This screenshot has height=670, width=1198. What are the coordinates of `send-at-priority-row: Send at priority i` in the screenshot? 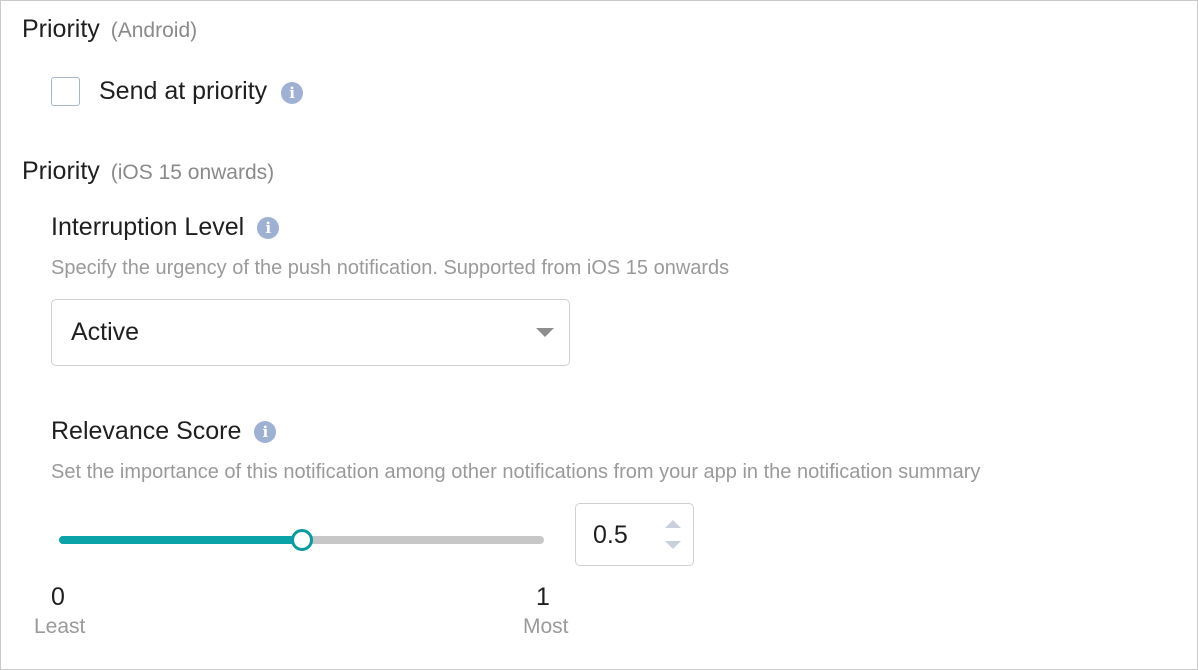 It's located at (177, 91).